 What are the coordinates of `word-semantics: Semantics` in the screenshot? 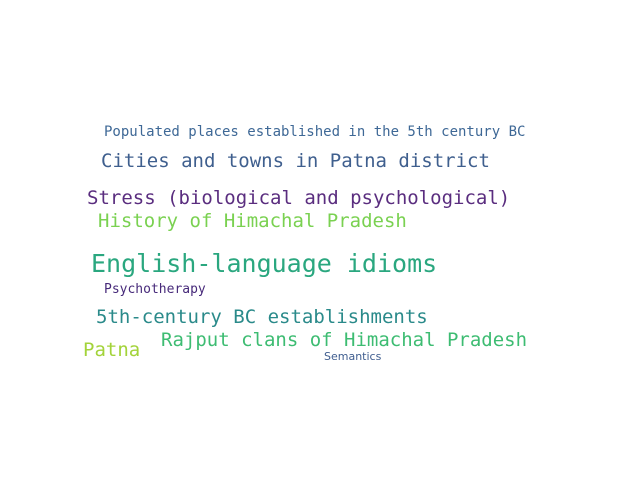 It's located at (353, 356).